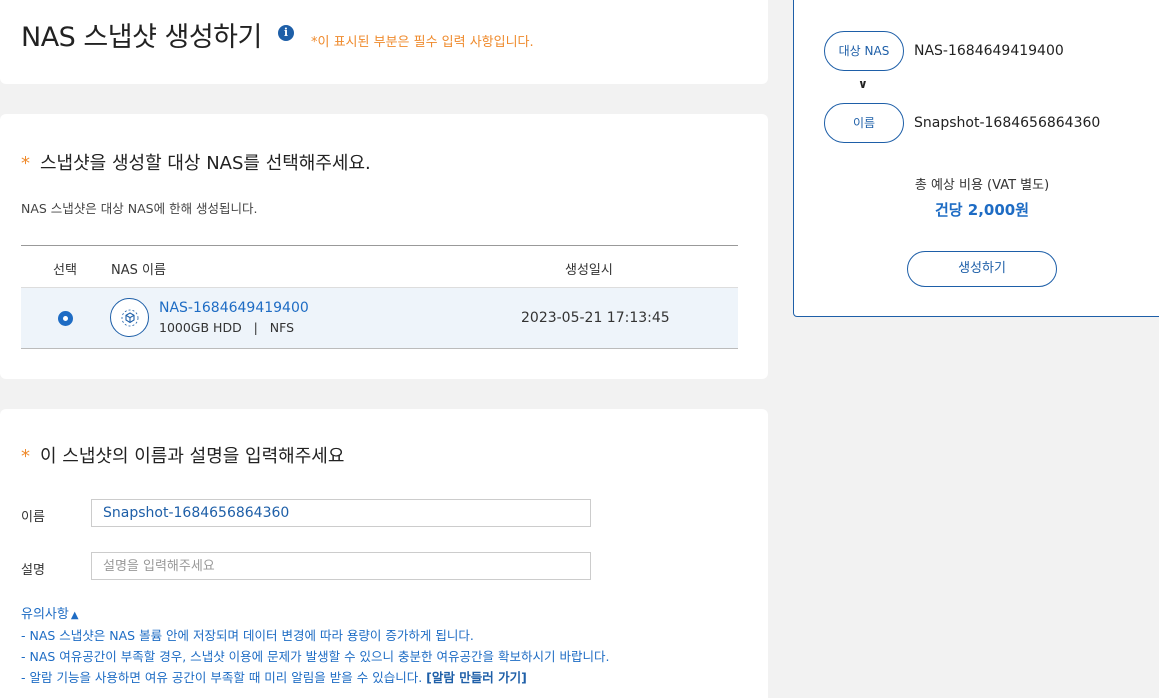  I want to click on nas-volume-icon, so click(129, 317).